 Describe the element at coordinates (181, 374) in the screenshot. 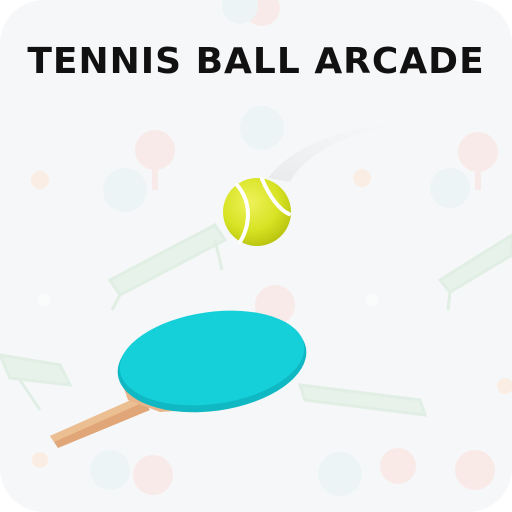

I see `ping-pong-paddle-icon` at that location.